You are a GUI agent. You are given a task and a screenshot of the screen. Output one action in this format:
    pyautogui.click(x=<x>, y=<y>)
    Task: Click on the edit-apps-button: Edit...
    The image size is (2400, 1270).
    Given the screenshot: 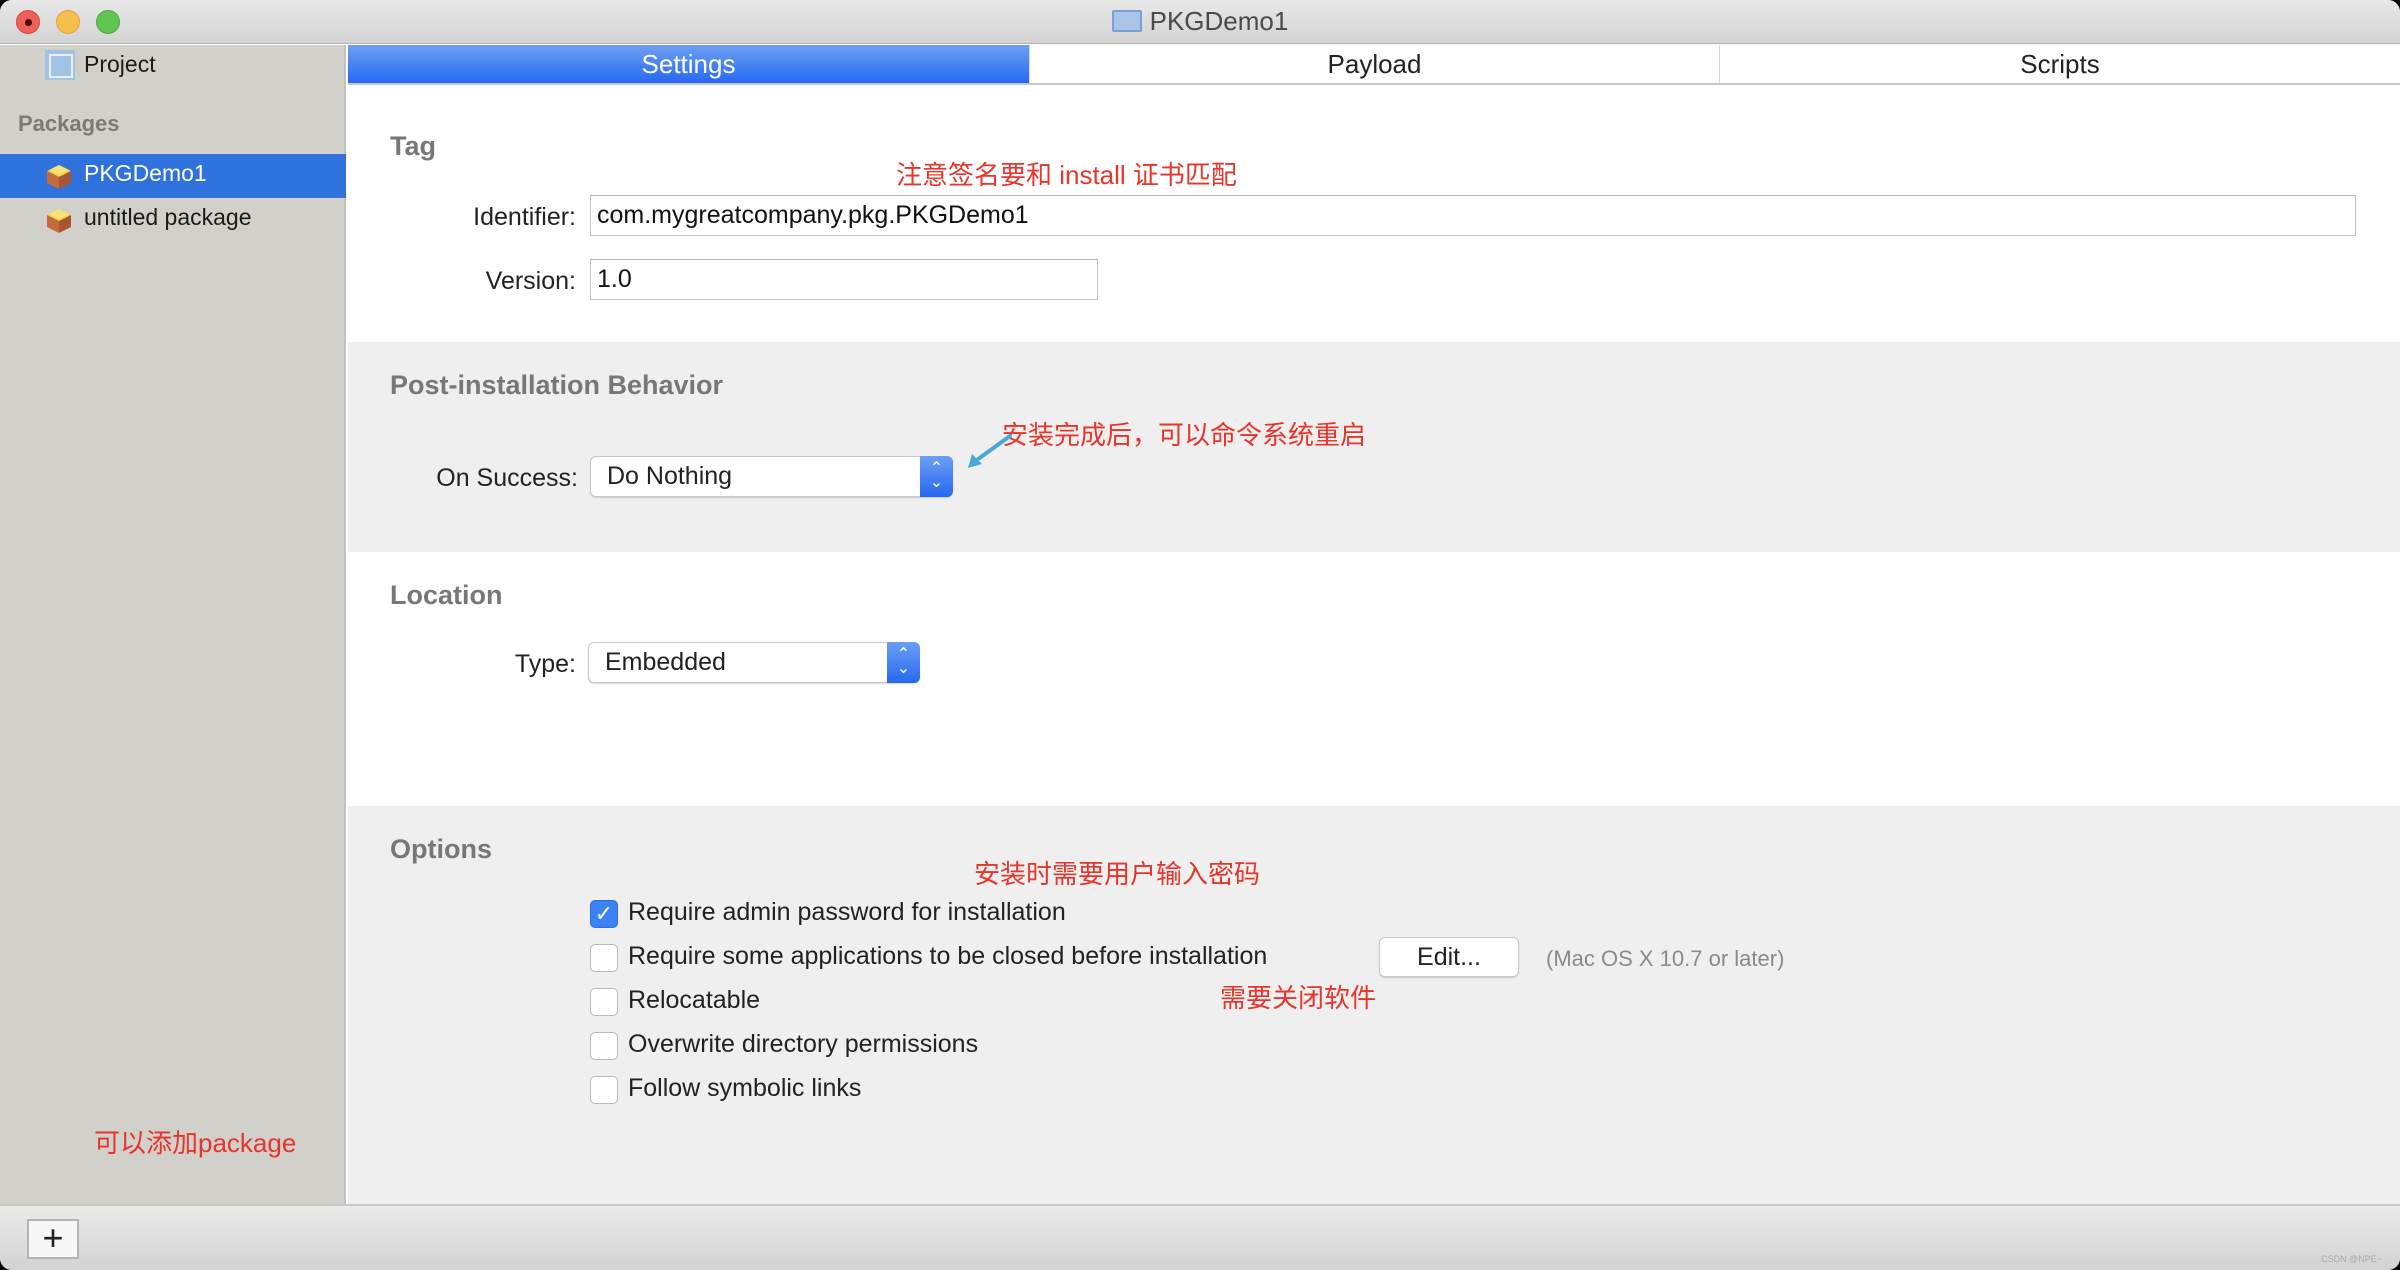 What is the action you would take?
    pyautogui.click(x=1449, y=957)
    